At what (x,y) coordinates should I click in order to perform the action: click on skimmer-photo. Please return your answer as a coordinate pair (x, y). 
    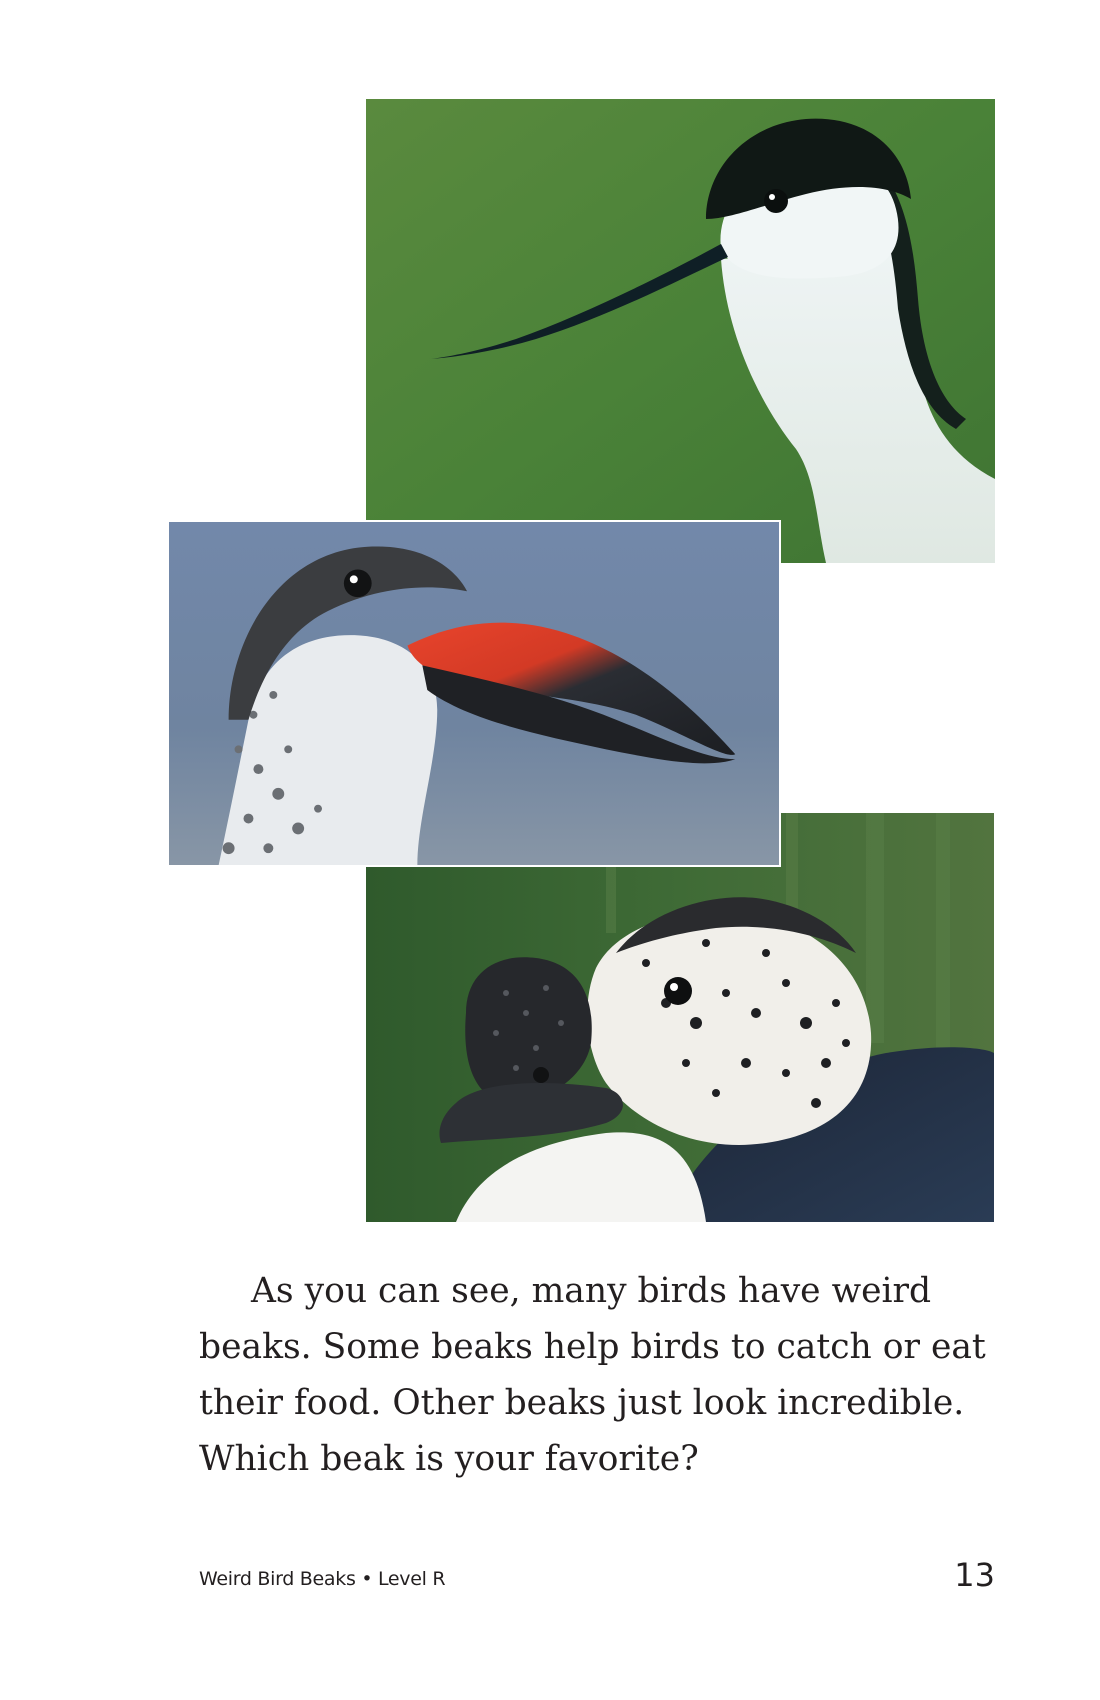
    Looking at the image, I should click on (474, 693).